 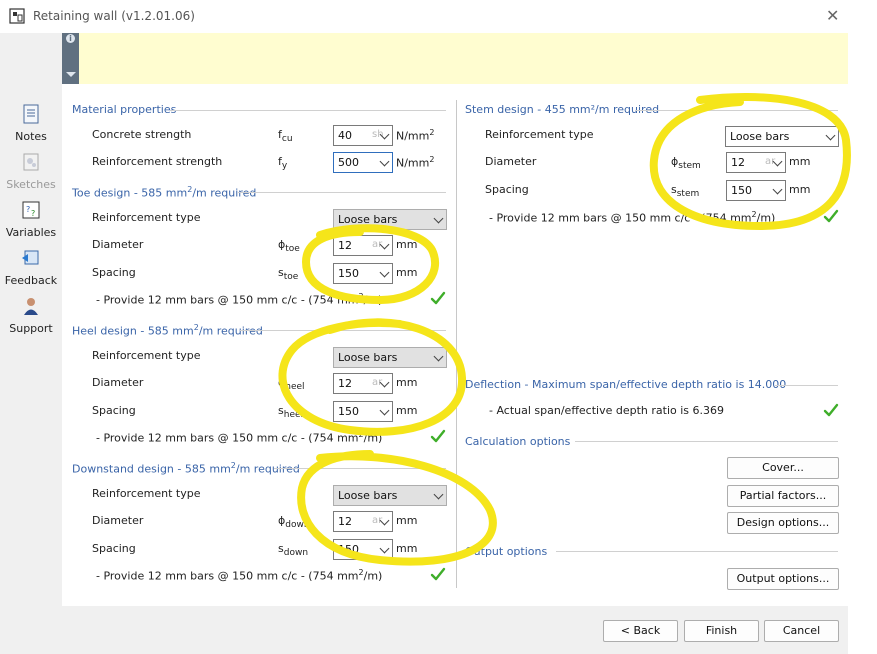 What do you see at coordinates (17, 16) in the screenshot?
I see `app-icon` at bounding box center [17, 16].